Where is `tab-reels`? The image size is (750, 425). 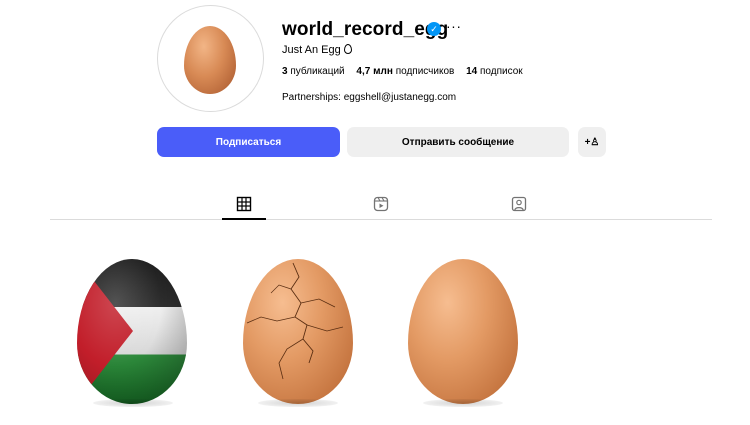
tab-reels is located at coordinates (381, 204).